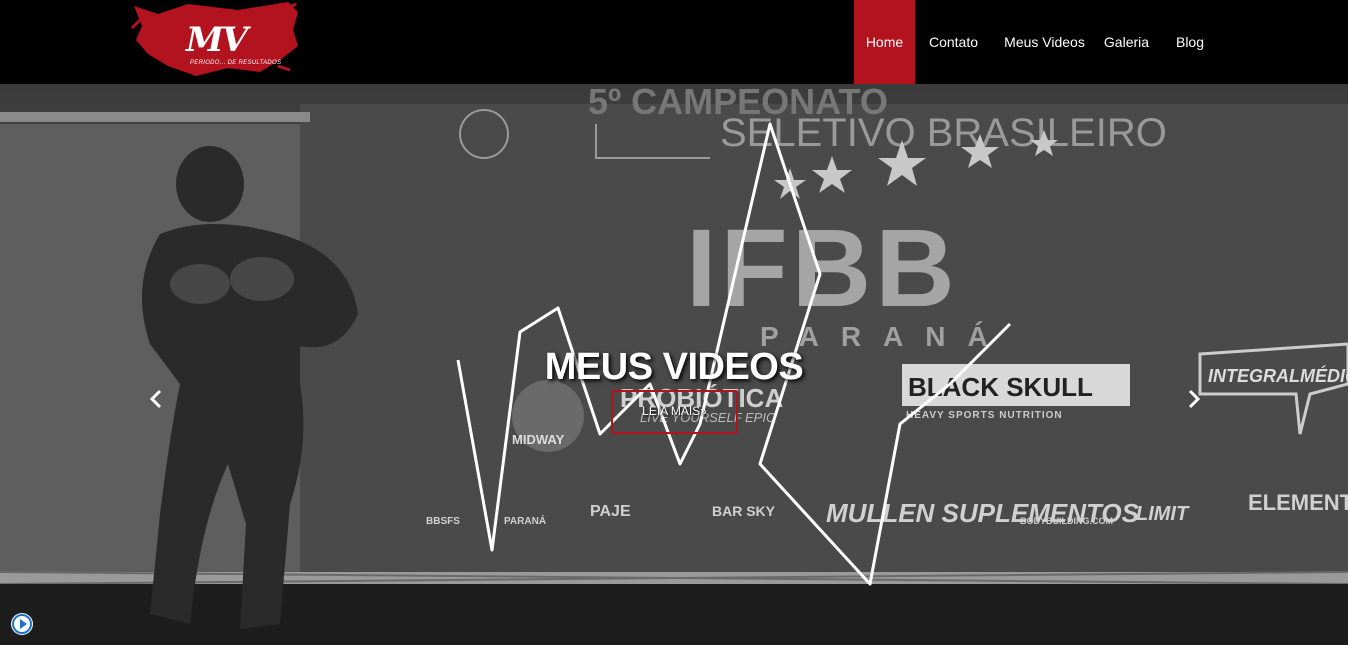  What do you see at coordinates (984, 415) in the screenshot?
I see `sponsor-blackskull-sub: HEAVY SPORTS NUTRITION` at bounding box center [984, 415].